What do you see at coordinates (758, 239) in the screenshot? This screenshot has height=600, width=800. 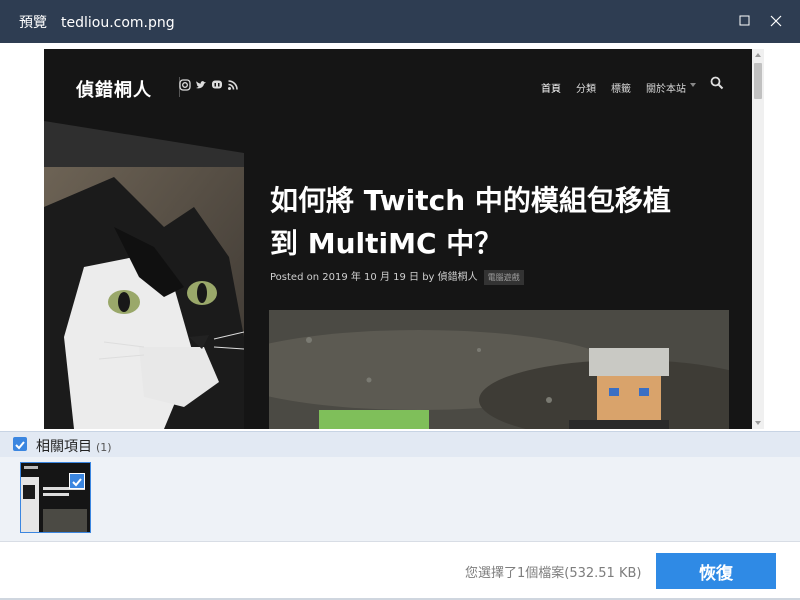 I see `preview-scrollbar` at bounding box center [758, 239].